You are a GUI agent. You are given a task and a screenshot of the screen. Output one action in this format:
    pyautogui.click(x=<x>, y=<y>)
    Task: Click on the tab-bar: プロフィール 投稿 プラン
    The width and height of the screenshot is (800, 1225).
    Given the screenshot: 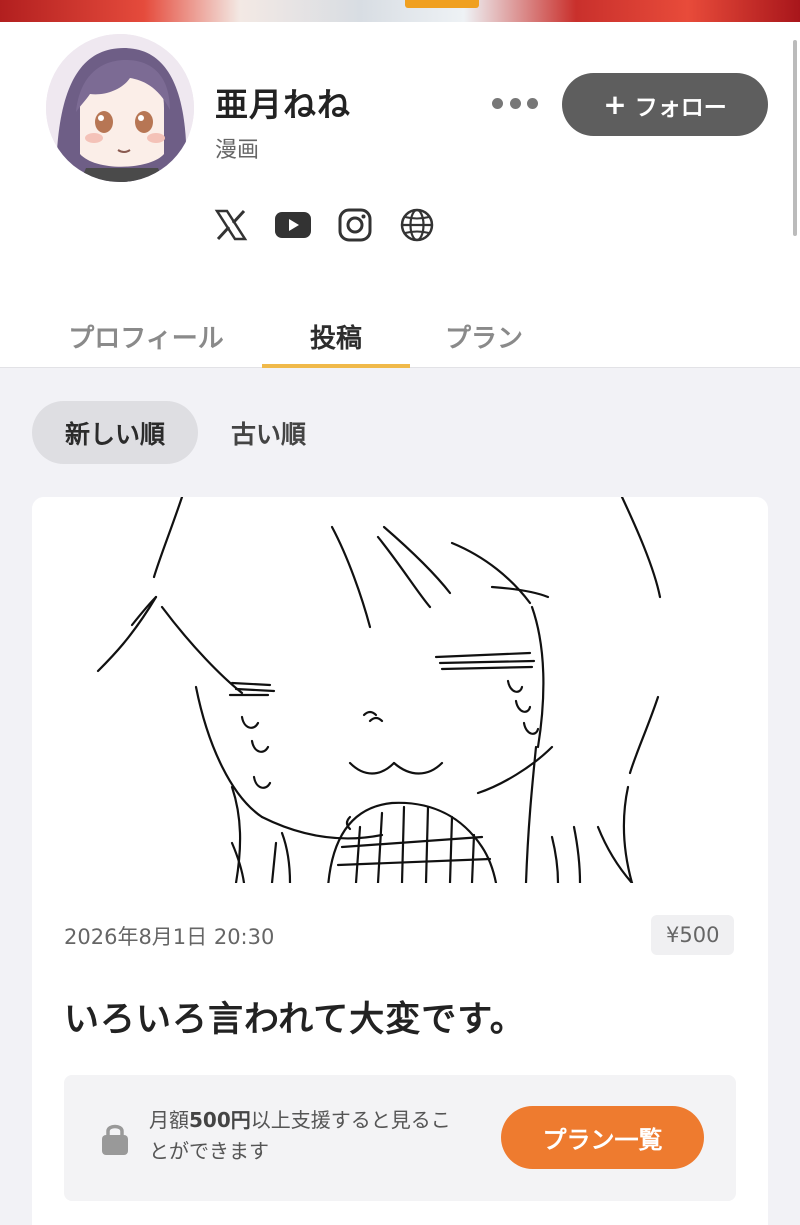 What is the action you would take?
    pyautogui.click(x=400, y=336)
    